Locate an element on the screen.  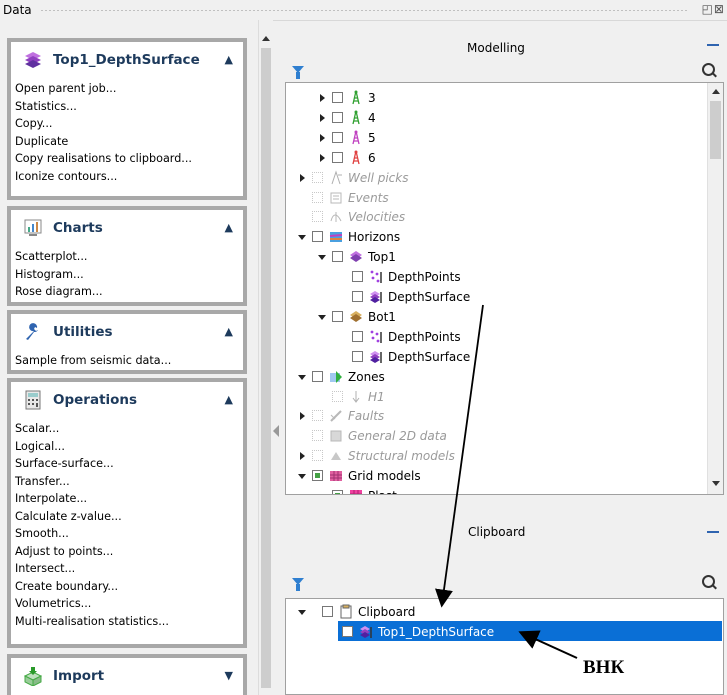
tree-row-bot1: Bot1 is located at coordinates (496, 317).